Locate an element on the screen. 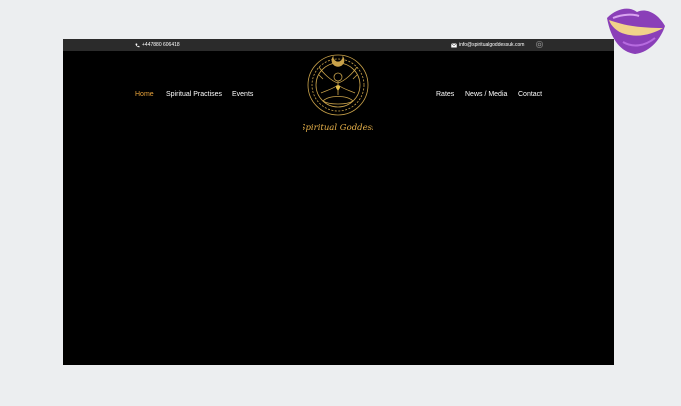 Image resolution: width=681 pixels, height=406 pixels. phone-icon is located at coordinates (137, 45).